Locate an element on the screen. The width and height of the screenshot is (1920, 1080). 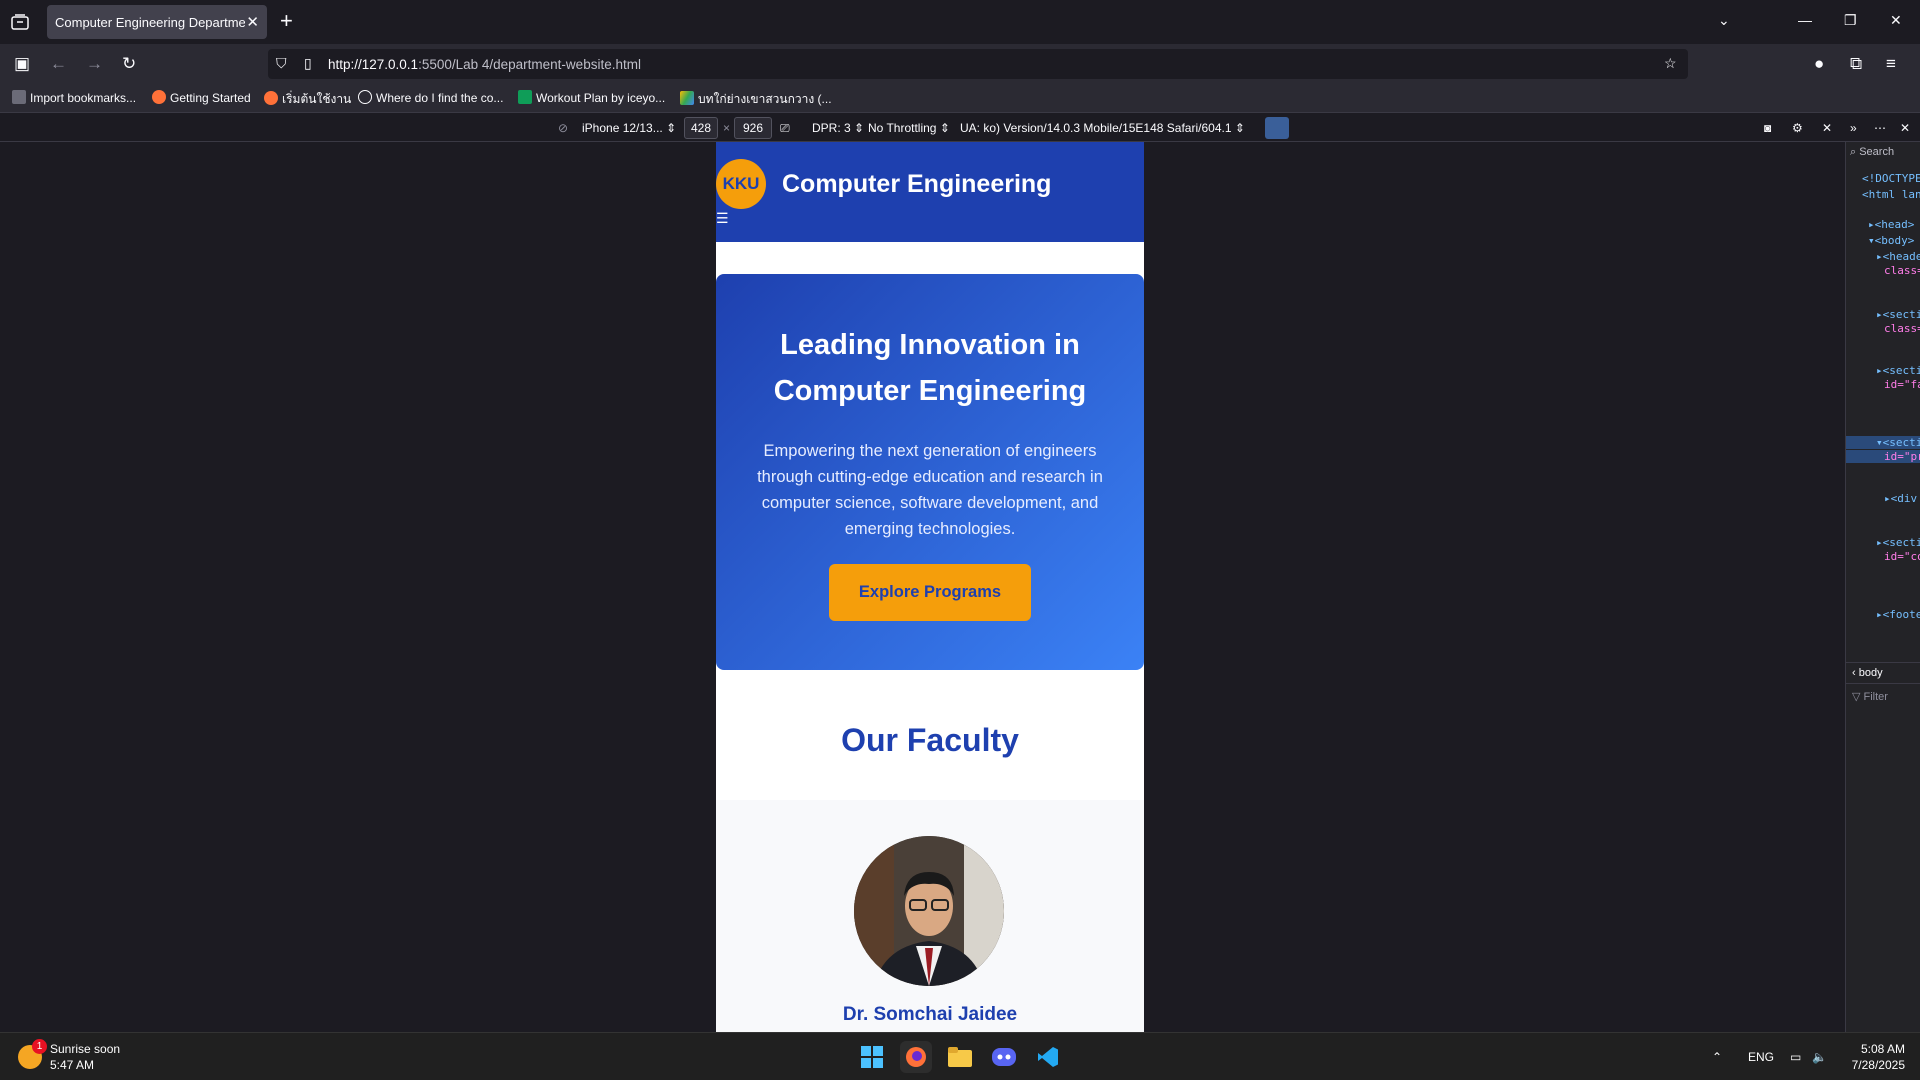
dom-node: ▸<header is located at coordinates (1898, 256).